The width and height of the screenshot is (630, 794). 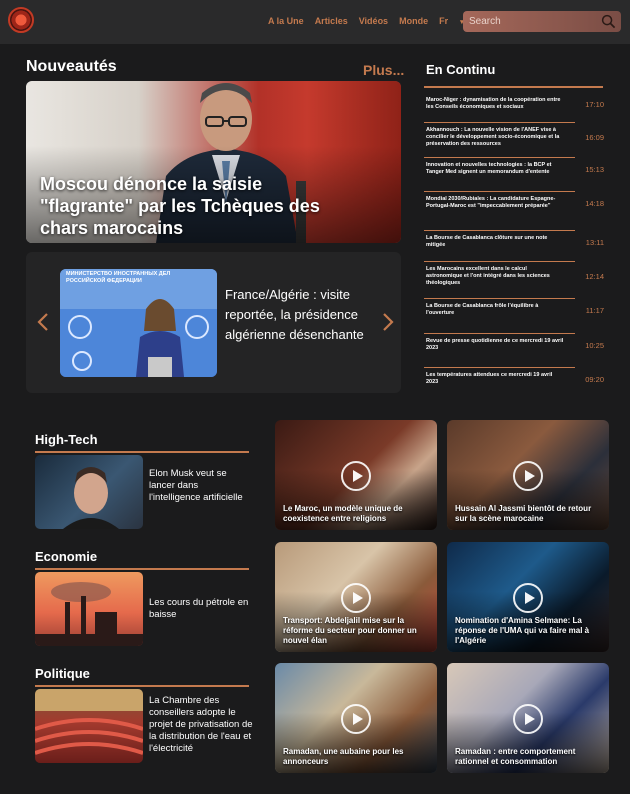 What do you see at coordinates (594, 104) in the screenshot?
I see `en-continu-item-time: 17:10` at bounding box center [594, 104].